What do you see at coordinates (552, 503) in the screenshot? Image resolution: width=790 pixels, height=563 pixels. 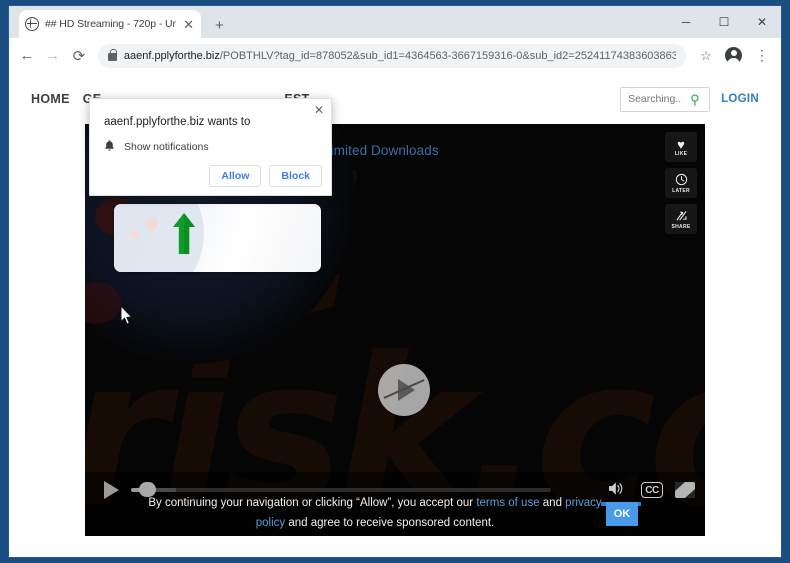 I see `consent-part2: and` at bounding box center [552, 503].